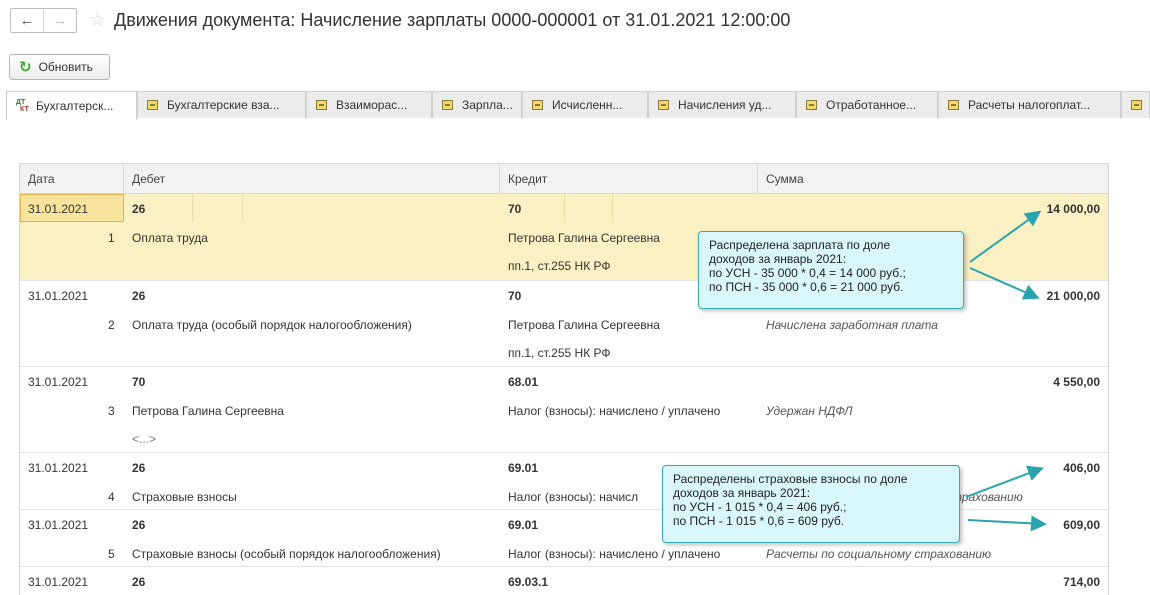 The width and height of the screenshot is (1150, 595). What do you see at coordinates (111, 238) in the screenshot?
I see `row-number: 1` at bounding box center [111, 238].